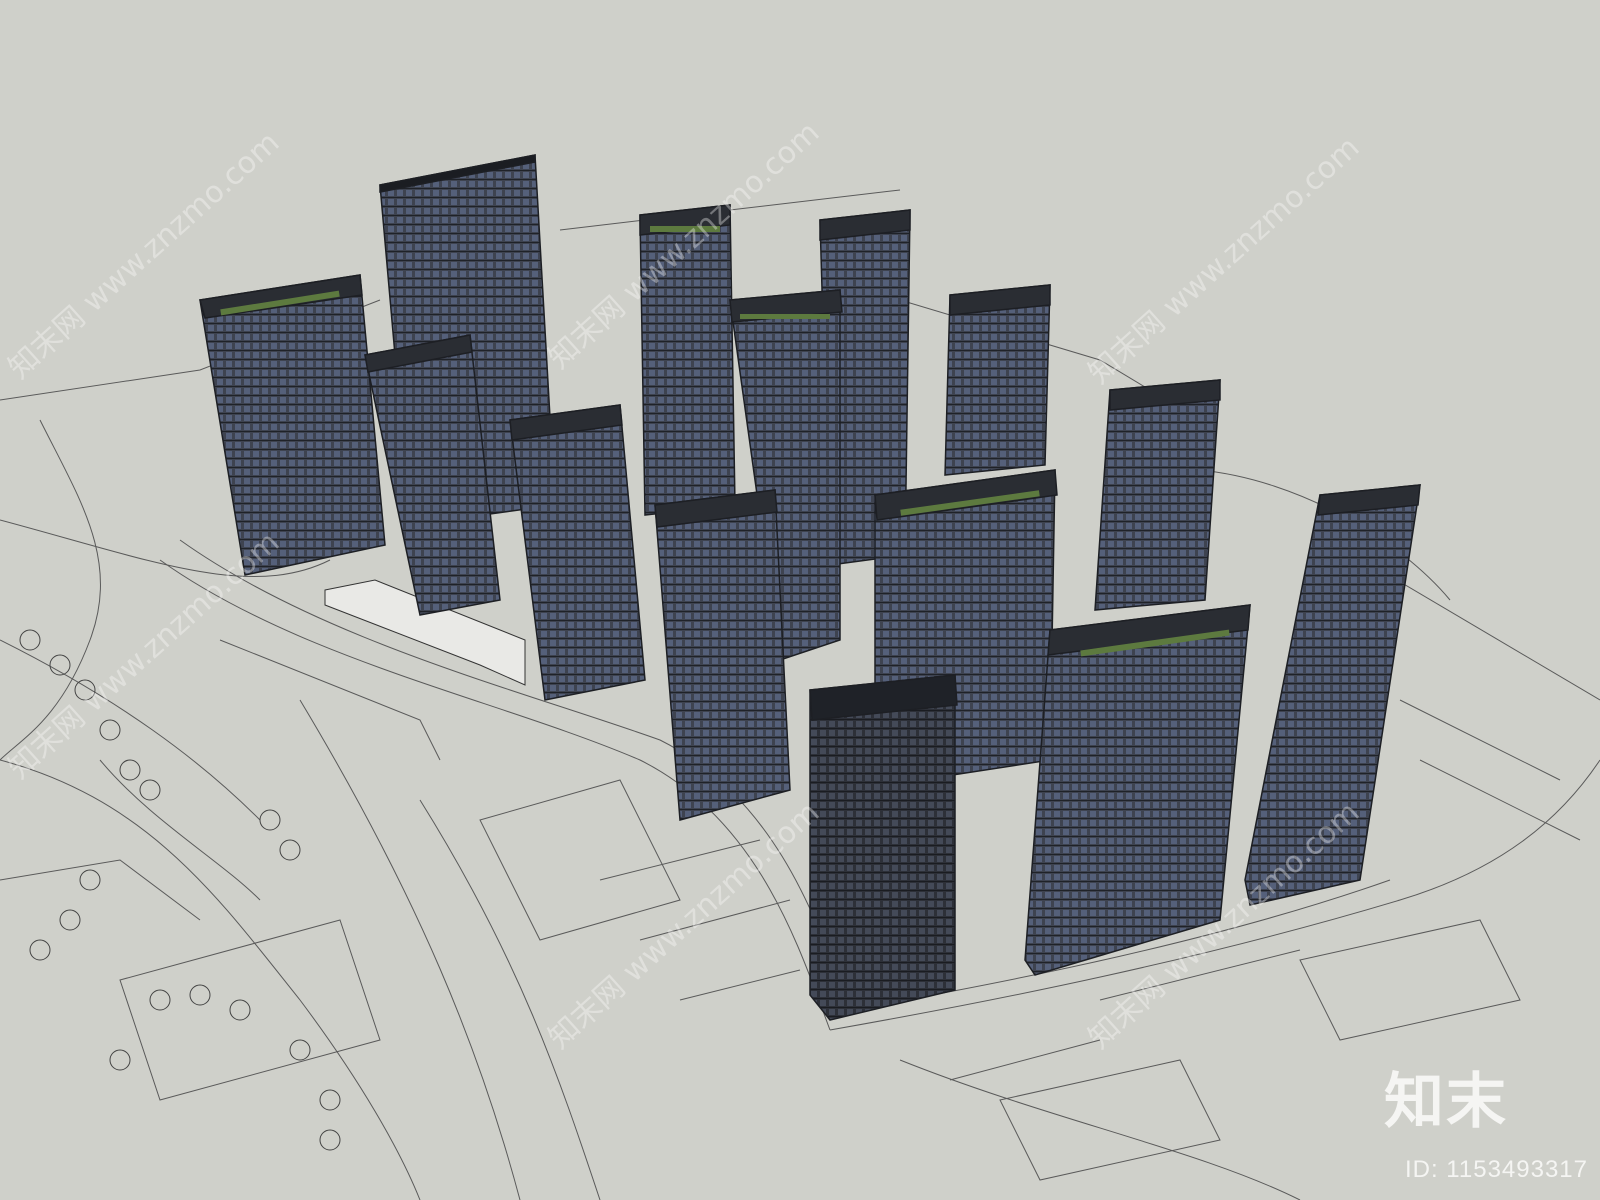 The width and height of the screenshot is (1600, 1200). Describe the element at coordinates (1446, 1102) in the screenshot. I see `brand-logo: 知末` at that location.